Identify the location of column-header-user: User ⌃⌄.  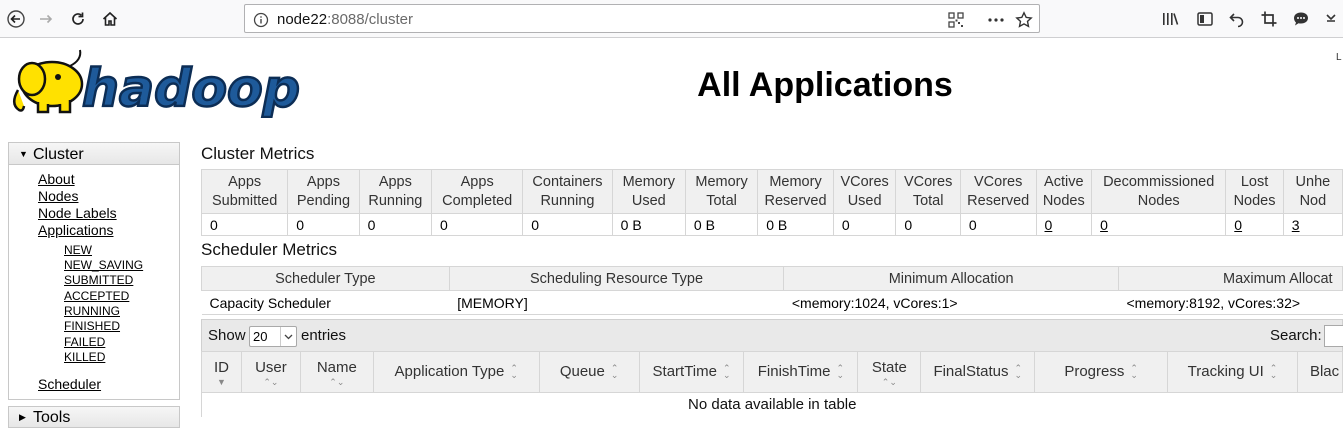
(270, 372).